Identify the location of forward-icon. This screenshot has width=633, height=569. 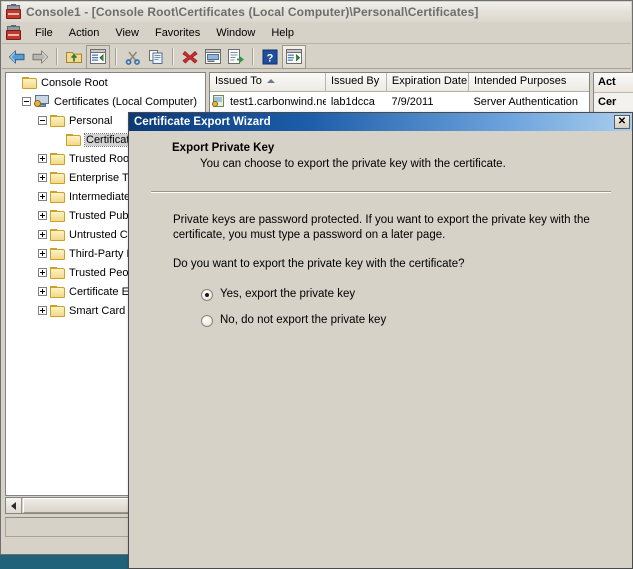
(40, 57).